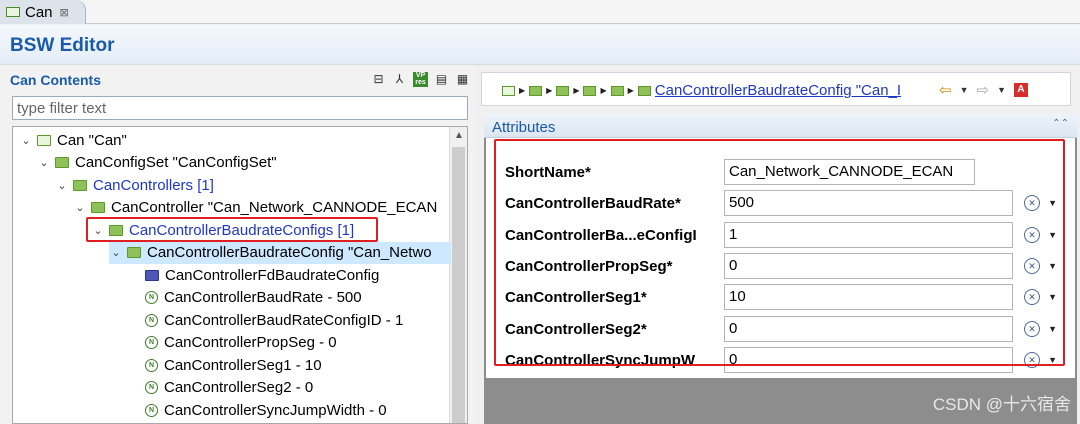 The height and width of the screenshot is (424, 1080). I want to click on attribute-value-field: 10, so click(868, 297).